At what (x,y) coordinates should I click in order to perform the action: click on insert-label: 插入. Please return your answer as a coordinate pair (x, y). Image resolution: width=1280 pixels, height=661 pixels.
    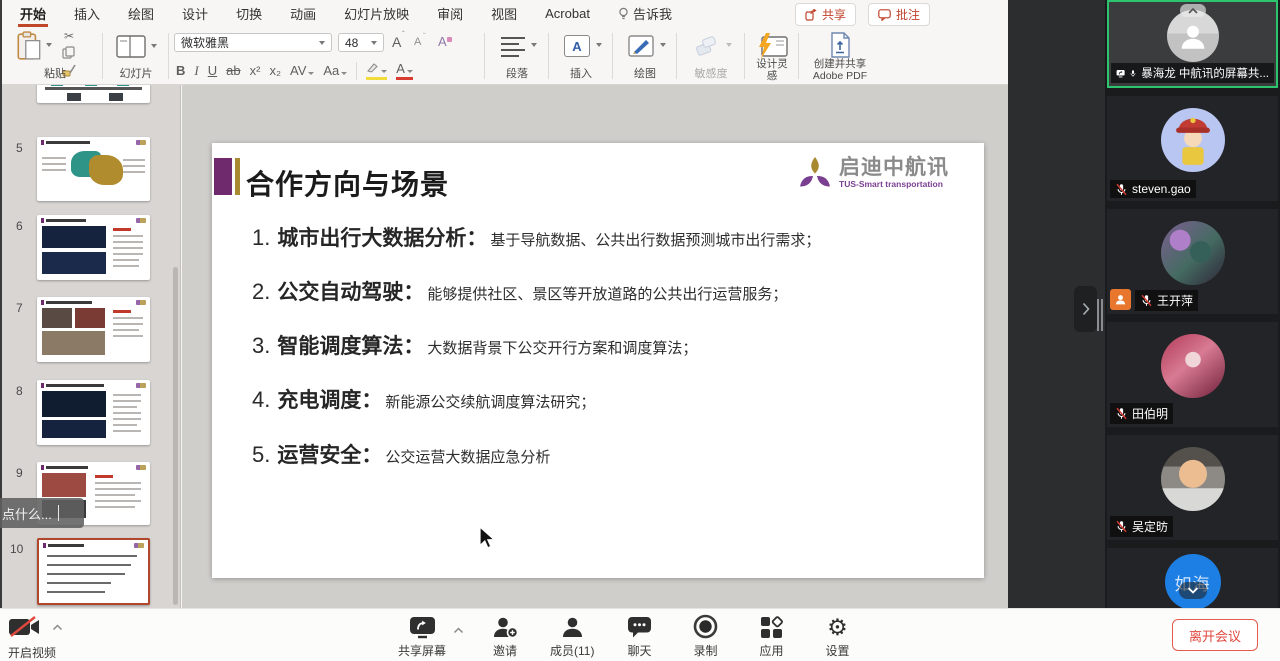
    Looking at the image, I should click on (581, 73).